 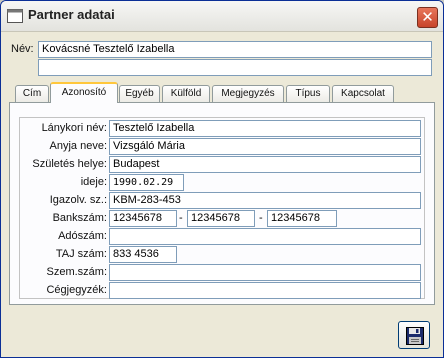 What do you see at coordinates (302, 218) in the screenshot?
I see `bank-account-part3: 12345678` at bounding box center [302, 218].